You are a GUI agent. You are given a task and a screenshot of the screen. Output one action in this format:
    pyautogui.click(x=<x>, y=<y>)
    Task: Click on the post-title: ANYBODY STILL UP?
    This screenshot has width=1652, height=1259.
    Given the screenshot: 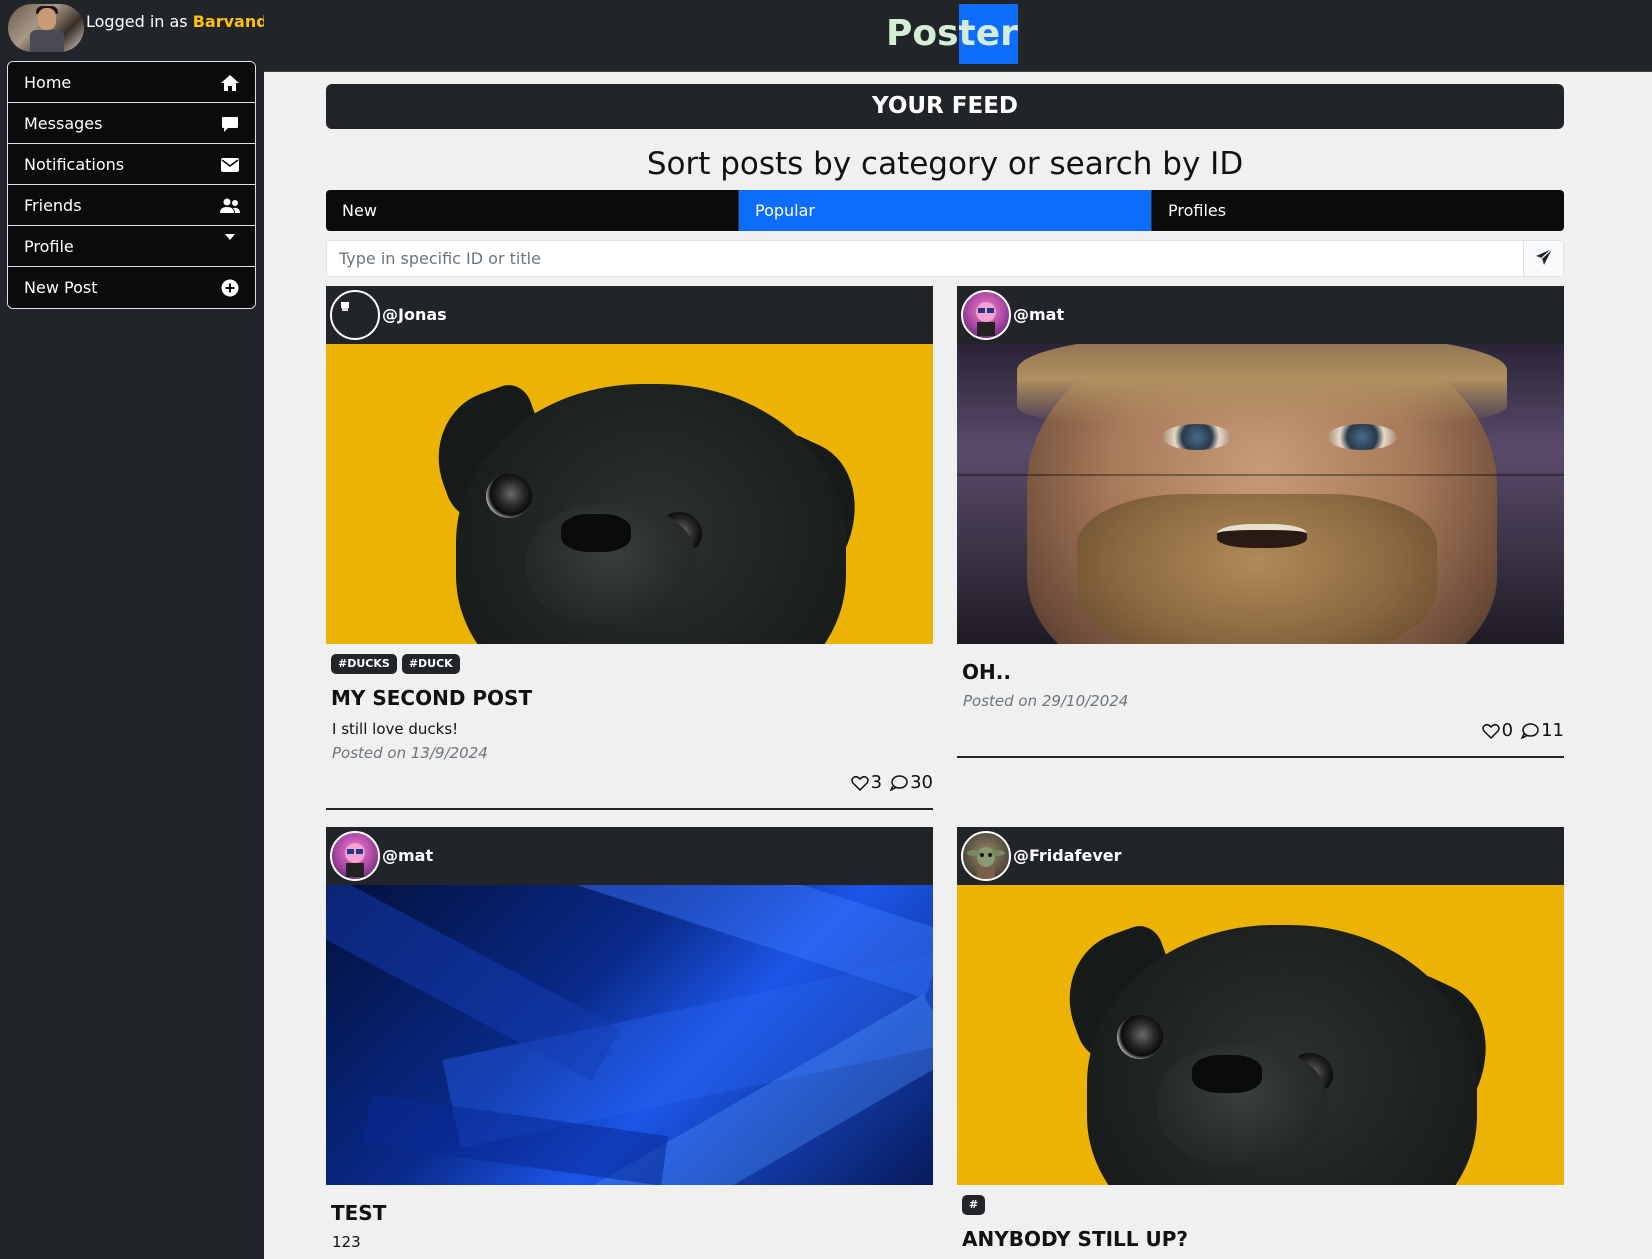 What is the action you would take?
    pyautogui.click(x=1263, y=1239)
    